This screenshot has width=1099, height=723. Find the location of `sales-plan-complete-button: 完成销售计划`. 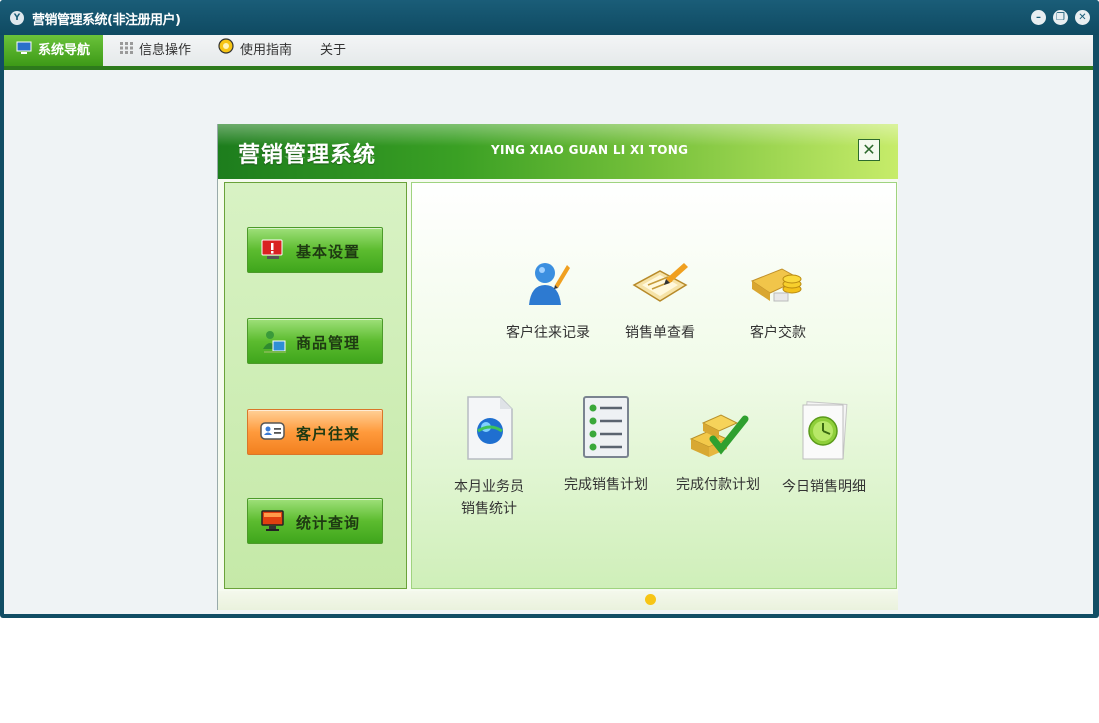

sales-plan-complete-button: 完成销售计划 is located at coordinates (606, 445).